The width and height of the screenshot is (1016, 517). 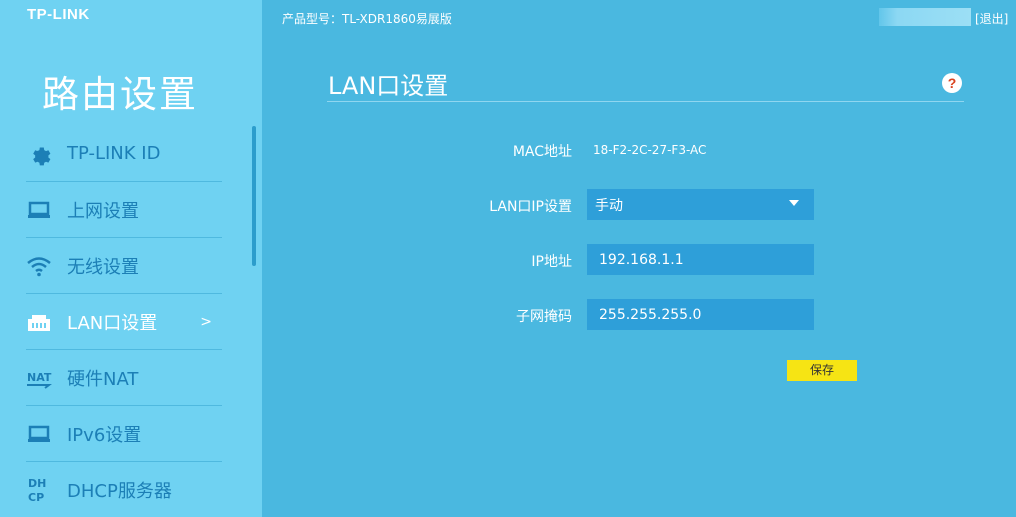 What do you see at coordinates (206, 321) in the screenshot?
I see `active-arrow-icon: >` at bounding box center [206, 321].